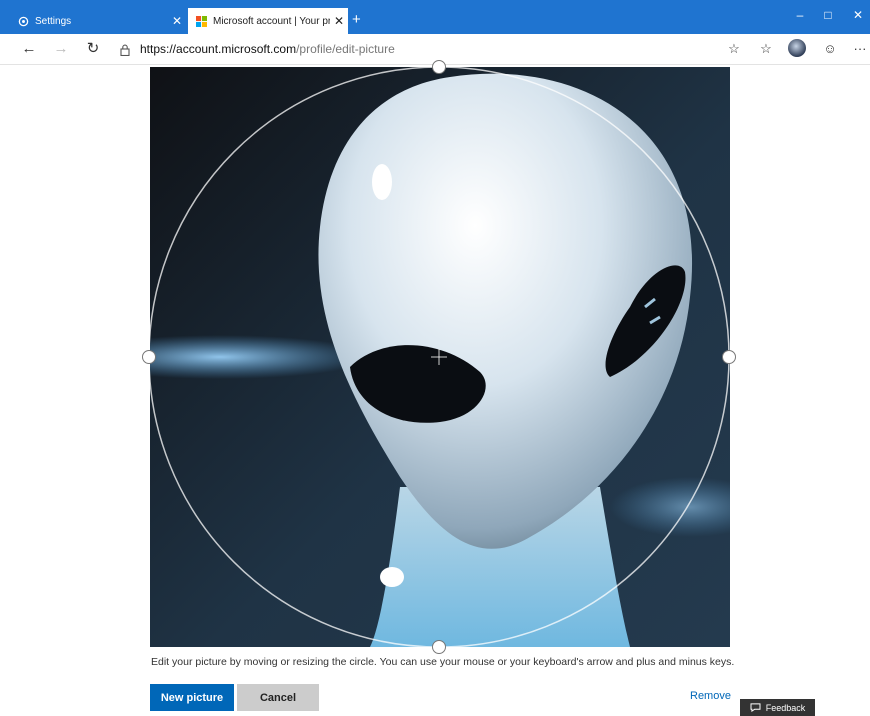  What do you see at coordinates (734, 49) in the screenshot?
I see `star-icon: ☆` at bounding box center [734, 49].